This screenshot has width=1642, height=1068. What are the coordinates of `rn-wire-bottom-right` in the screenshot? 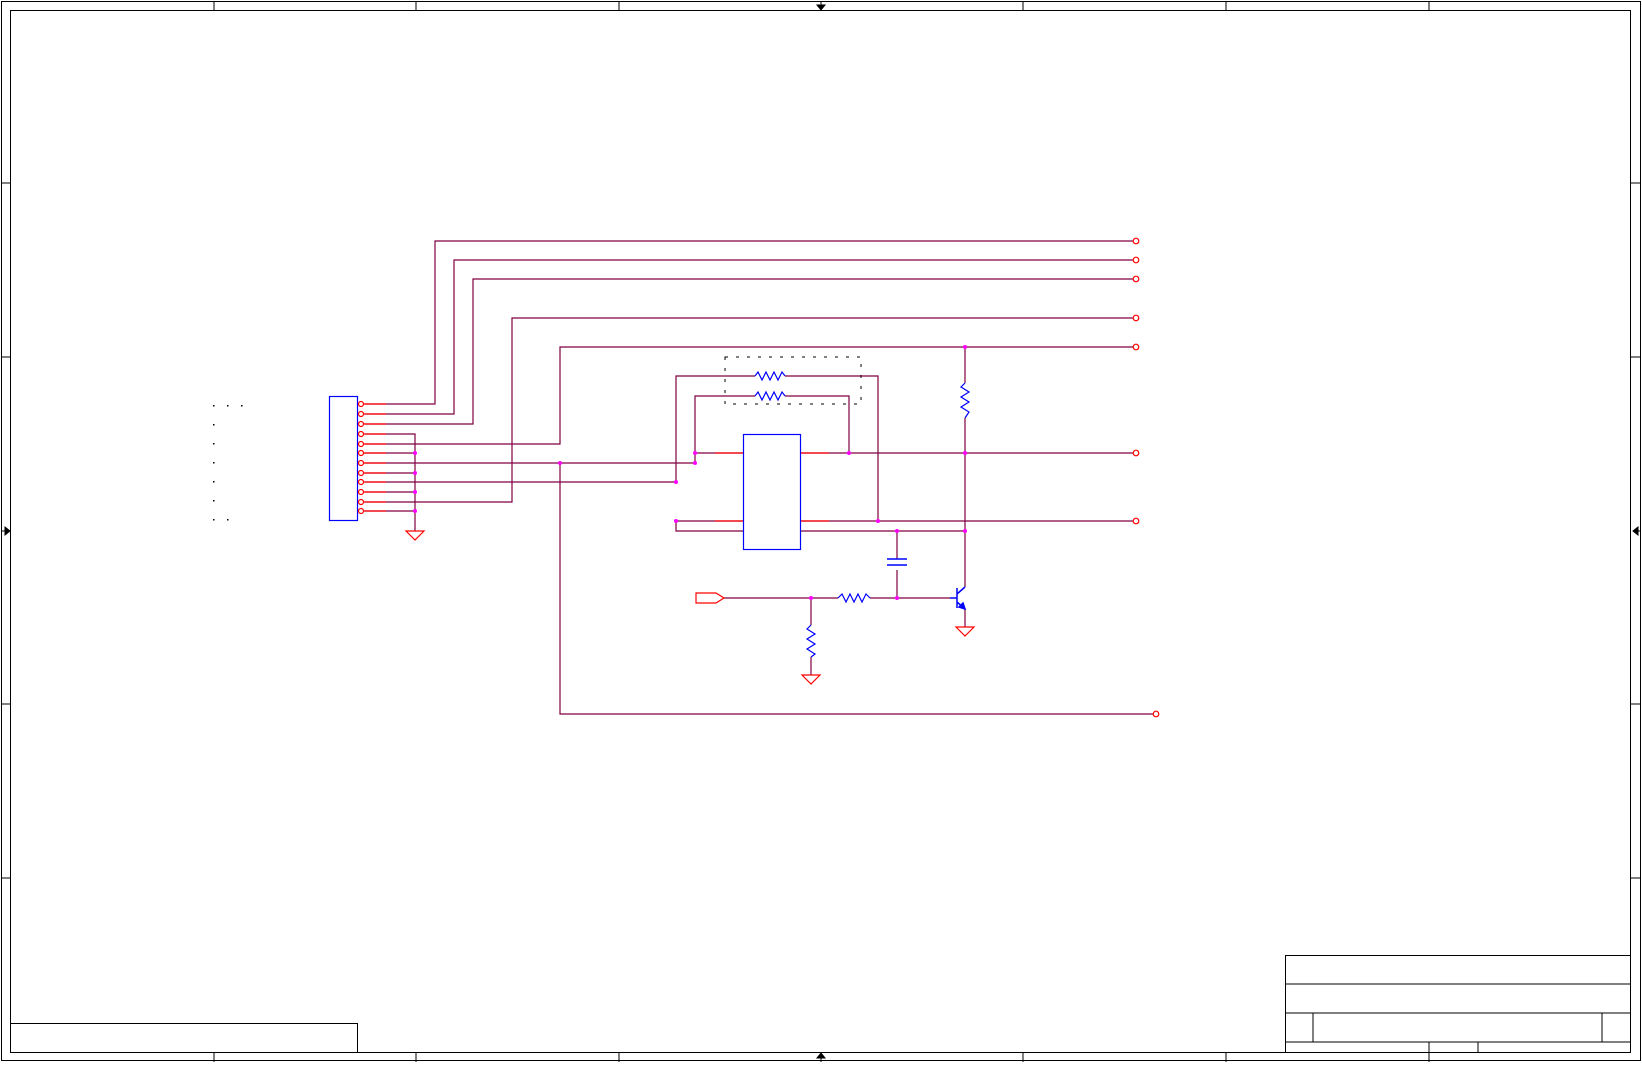 It's located at (817, 424).